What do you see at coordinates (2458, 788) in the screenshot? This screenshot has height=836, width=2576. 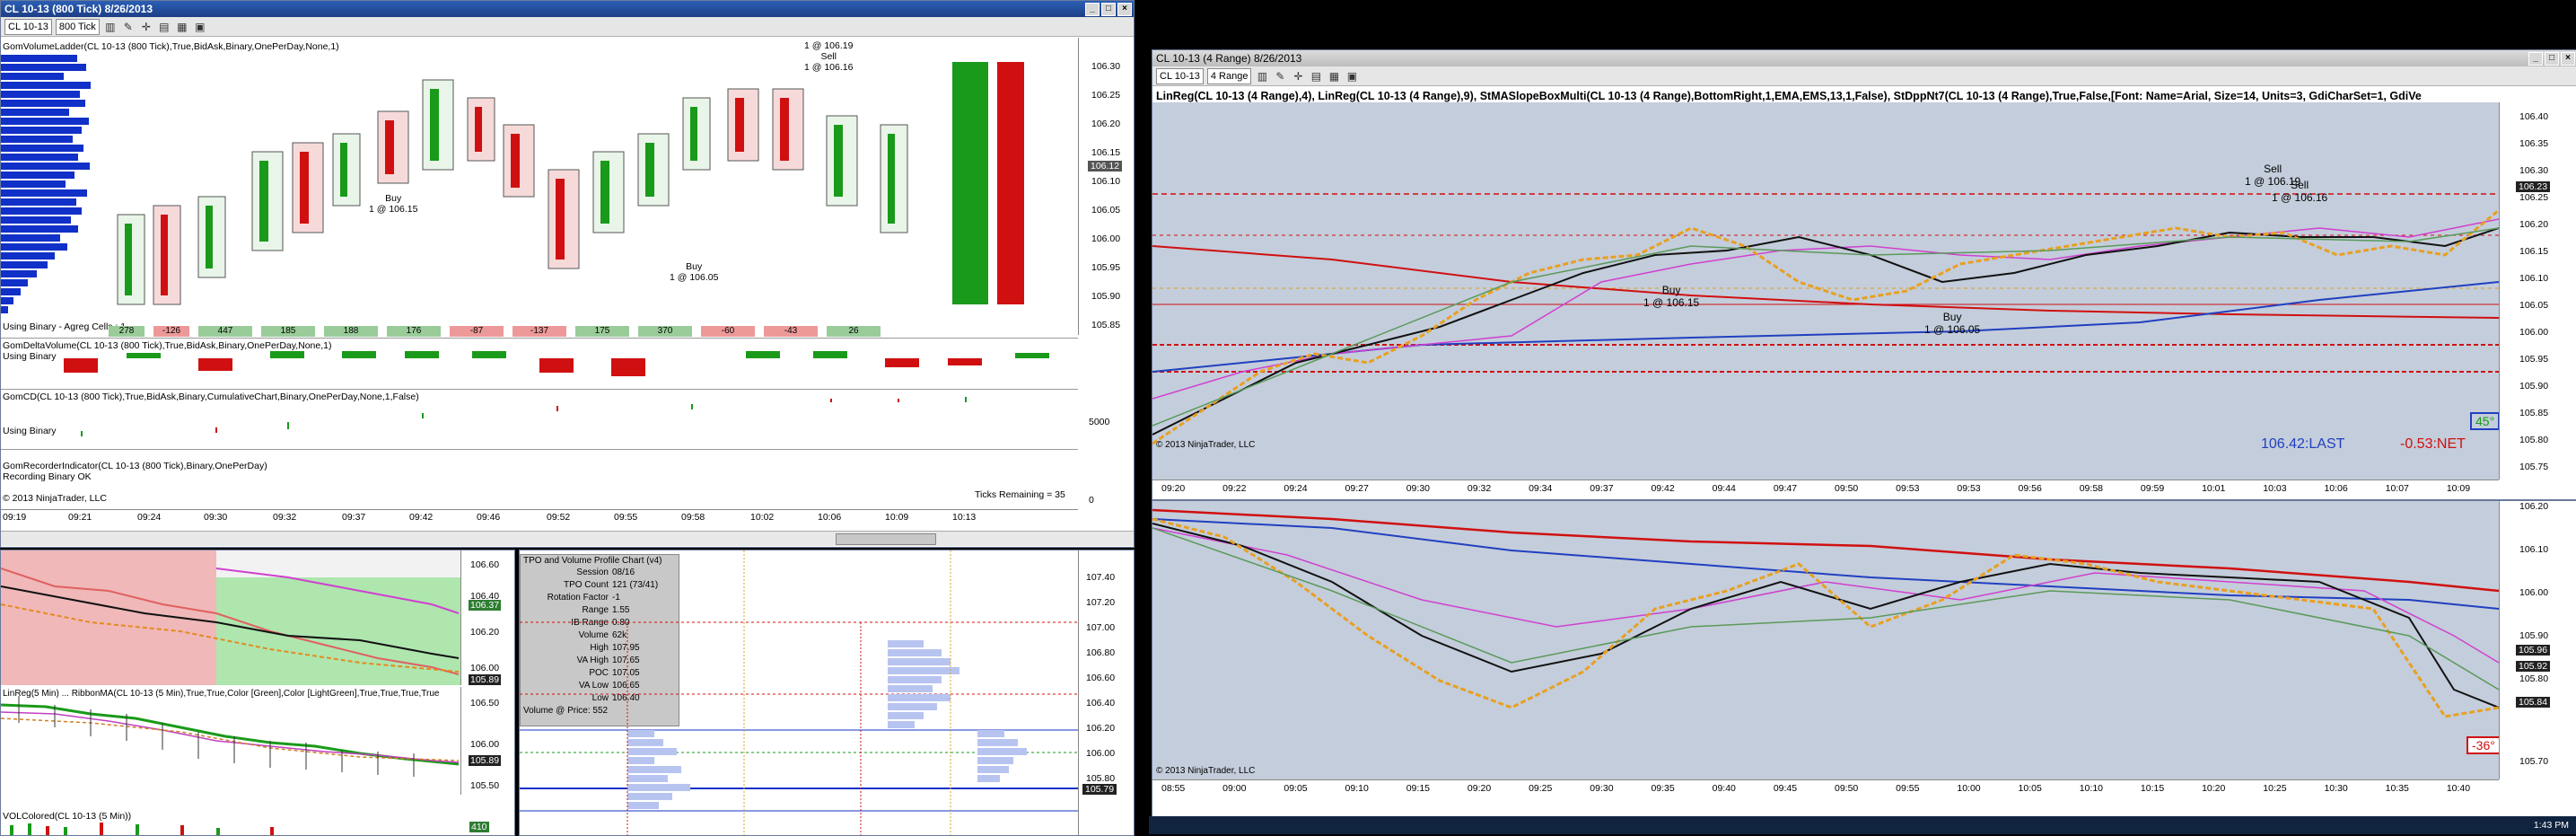 I see `time-tick: 10:40` at bounding box center [2458, 788].